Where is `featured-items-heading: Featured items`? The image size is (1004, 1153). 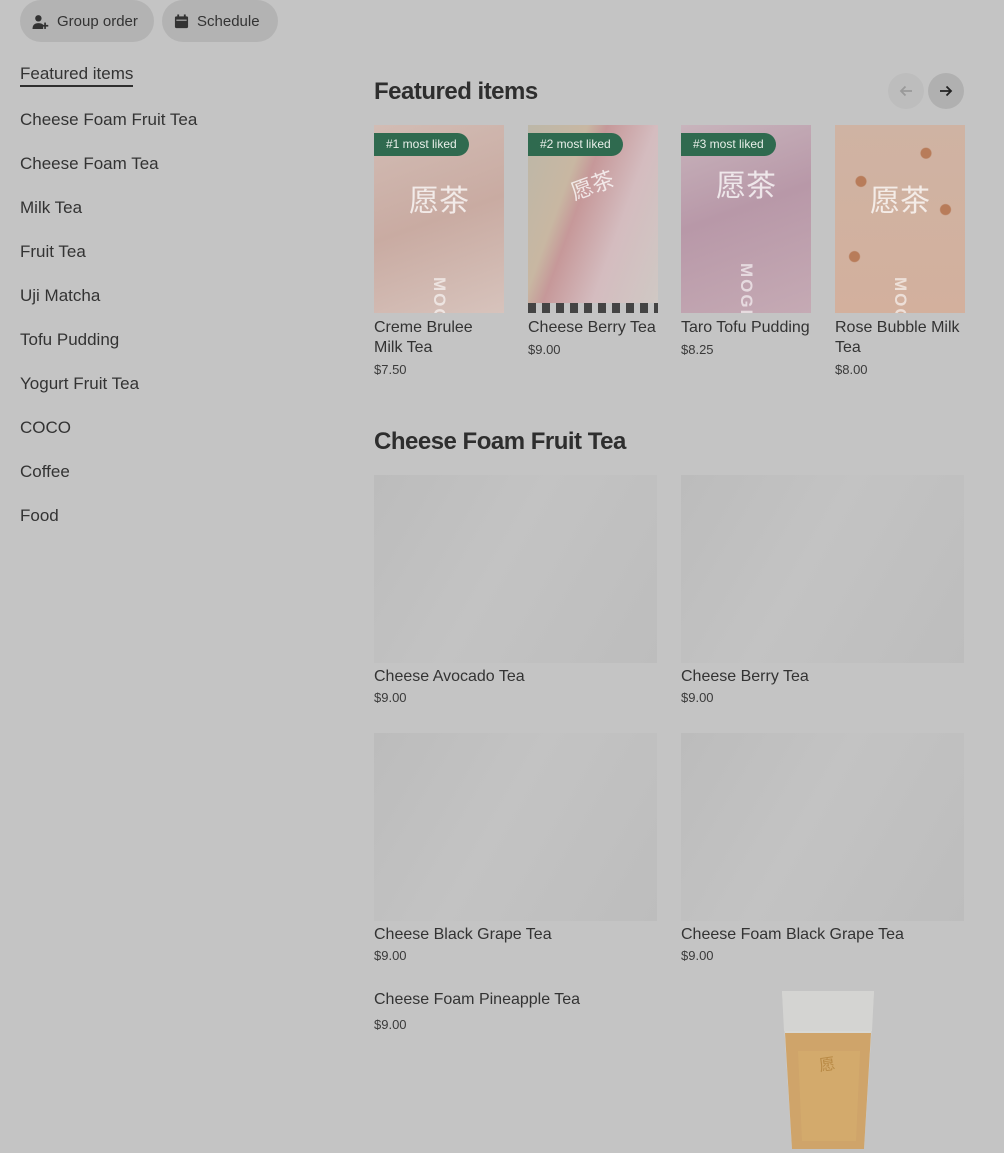
featured-items-heading: Featured items is located at coordinates (456, 91).